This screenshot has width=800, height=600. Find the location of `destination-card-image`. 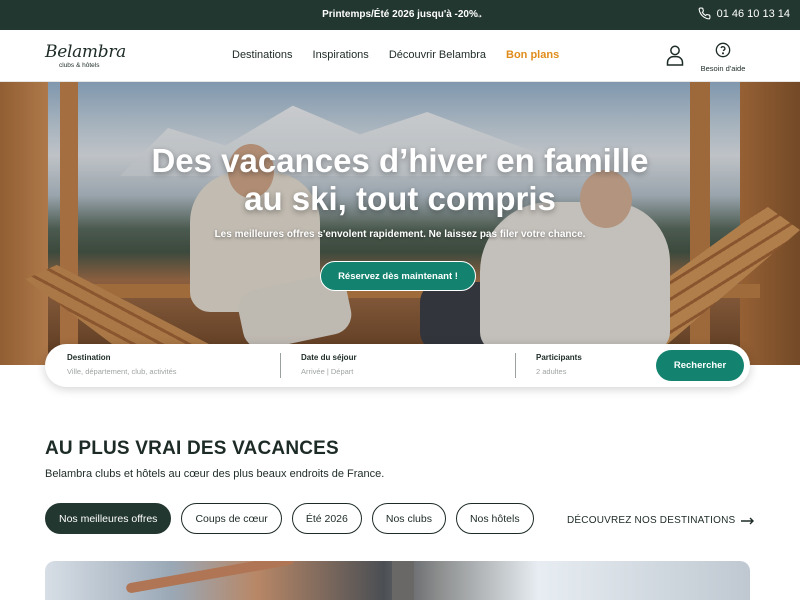

destination-card-image is located at coordinates (397, 580).